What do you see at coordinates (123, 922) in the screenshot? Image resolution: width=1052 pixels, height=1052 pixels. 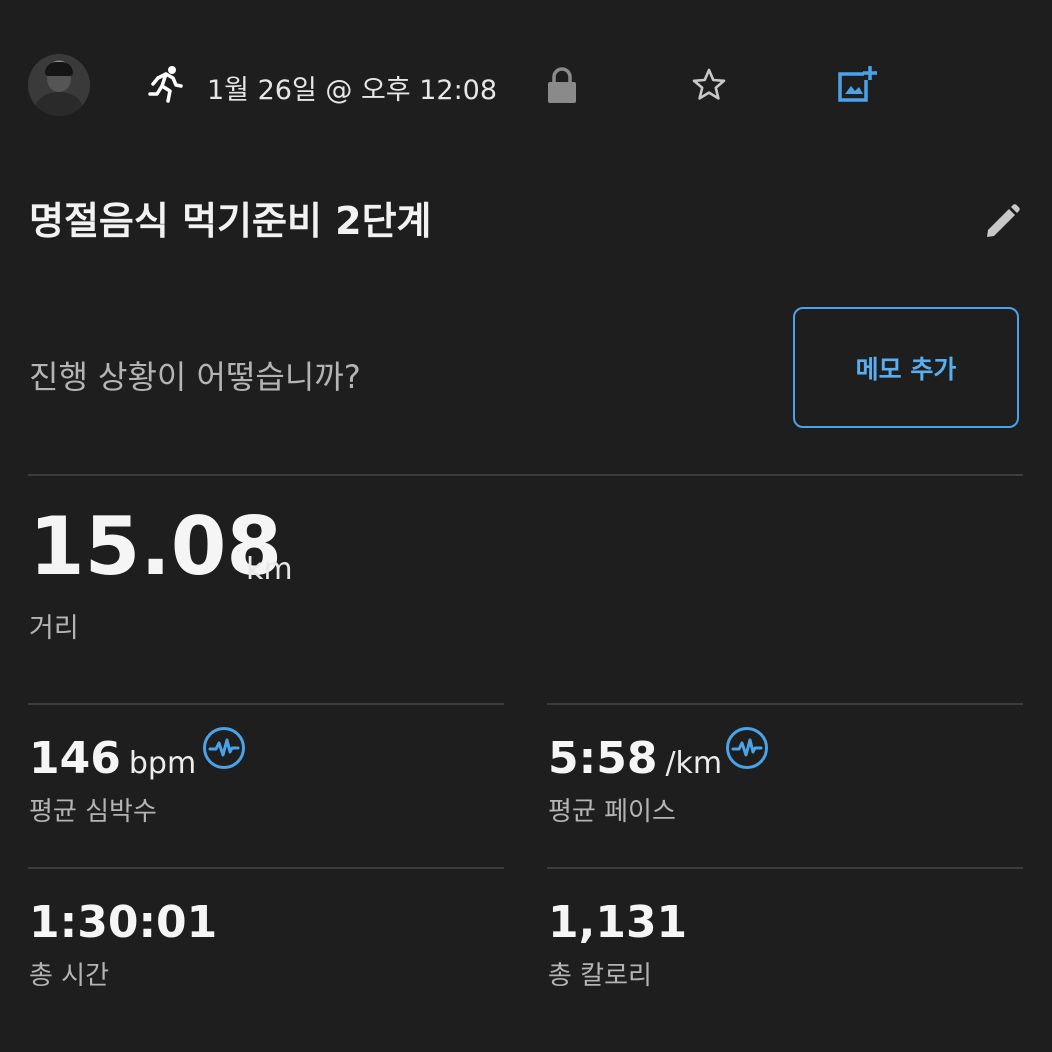 I see `total-time-value: 1:30:01` at bounding box center [123, 922].